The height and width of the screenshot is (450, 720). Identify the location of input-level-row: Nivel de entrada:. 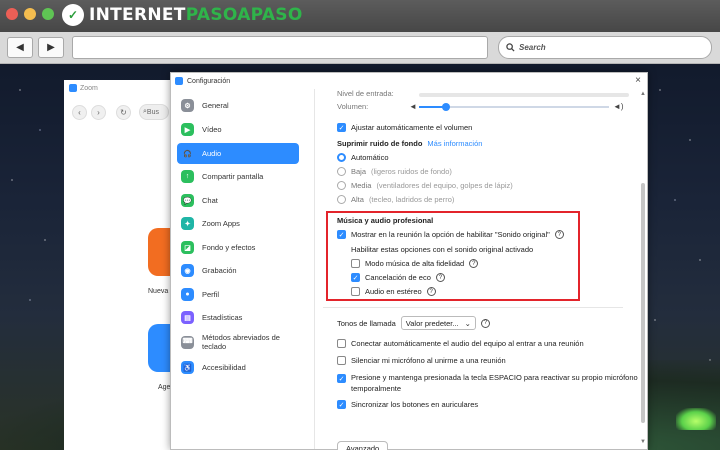
(365, 93).